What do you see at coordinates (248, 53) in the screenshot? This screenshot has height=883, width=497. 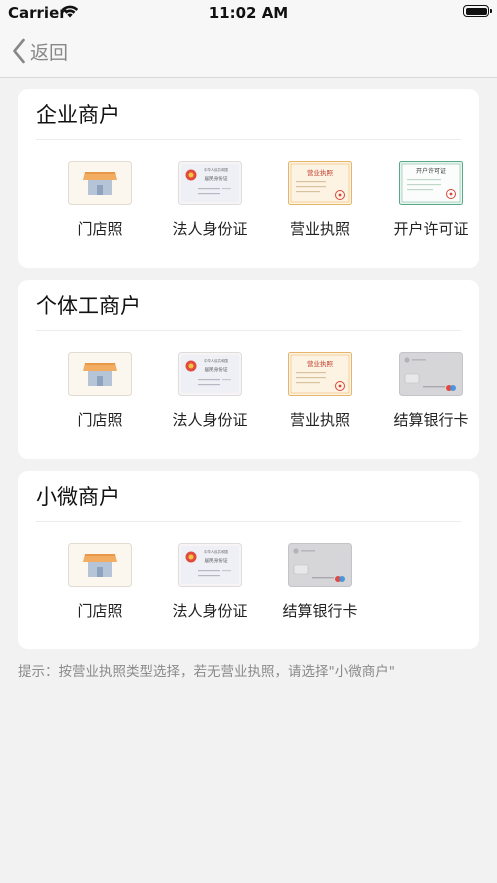 I see `navigation-bar: 返回` at bounding box center [248, 53].